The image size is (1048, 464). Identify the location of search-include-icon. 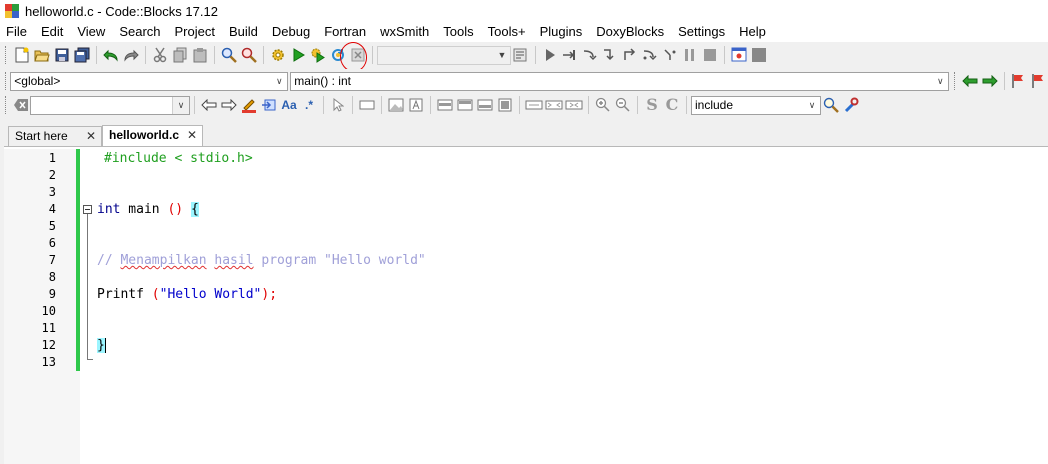
(831, 105).